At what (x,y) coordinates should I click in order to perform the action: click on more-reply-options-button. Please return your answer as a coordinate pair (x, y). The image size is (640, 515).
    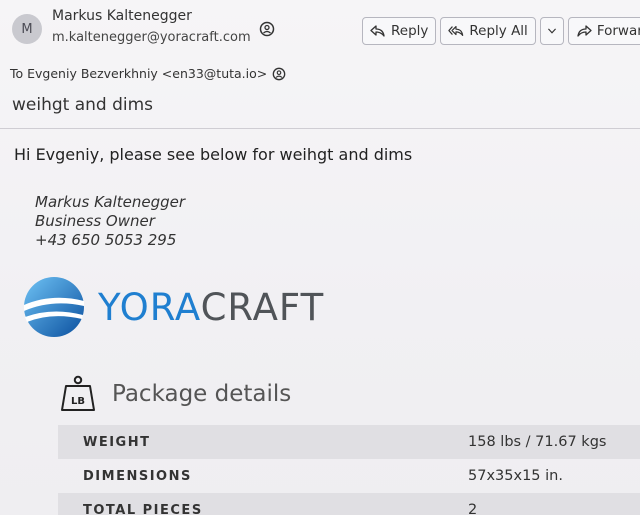
    Looking at the image, I should click on (551, 31).